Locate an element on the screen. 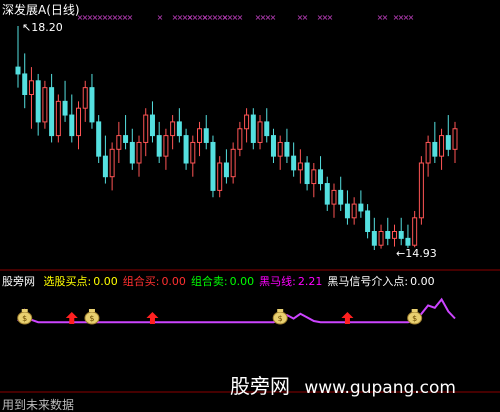 This screenshot has width=500, height=412. watermark-brand: 股旁网 is located at coordinates (260, 386).